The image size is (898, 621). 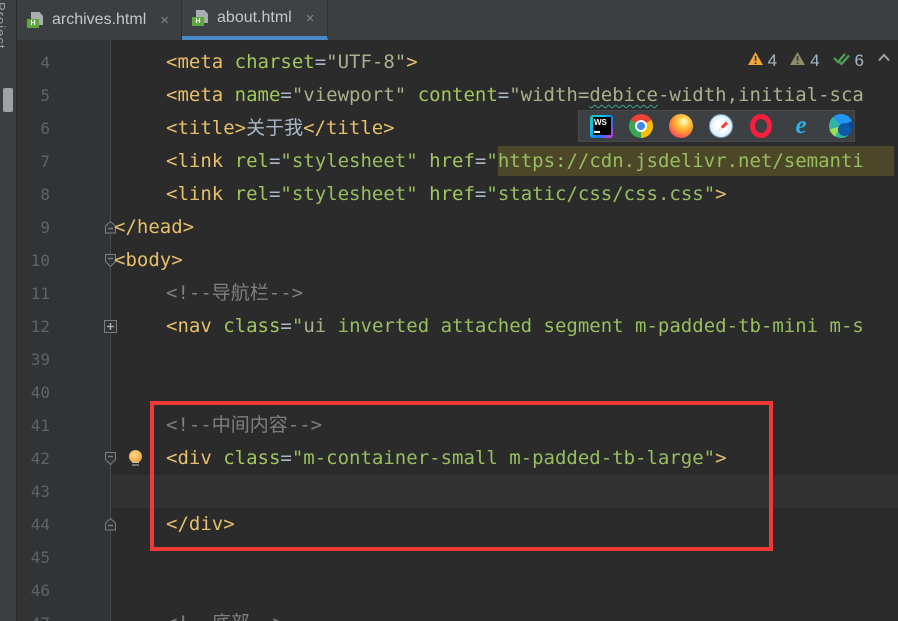 I want to click on line-number: 46, so click(x=40, y=590).